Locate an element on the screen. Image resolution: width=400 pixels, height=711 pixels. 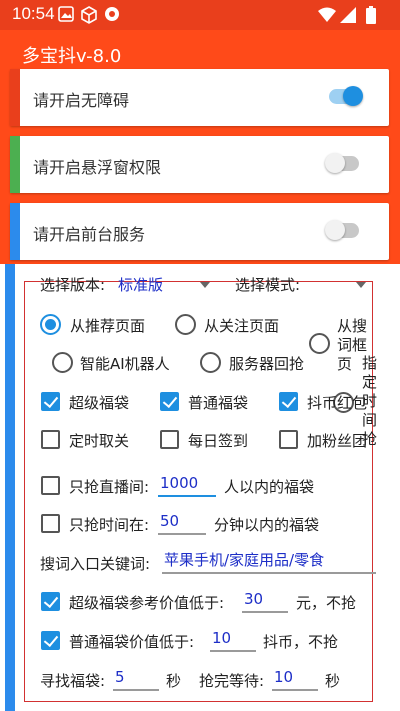
radio-specified-label-2: 定 is located at coordinates (370, 382).